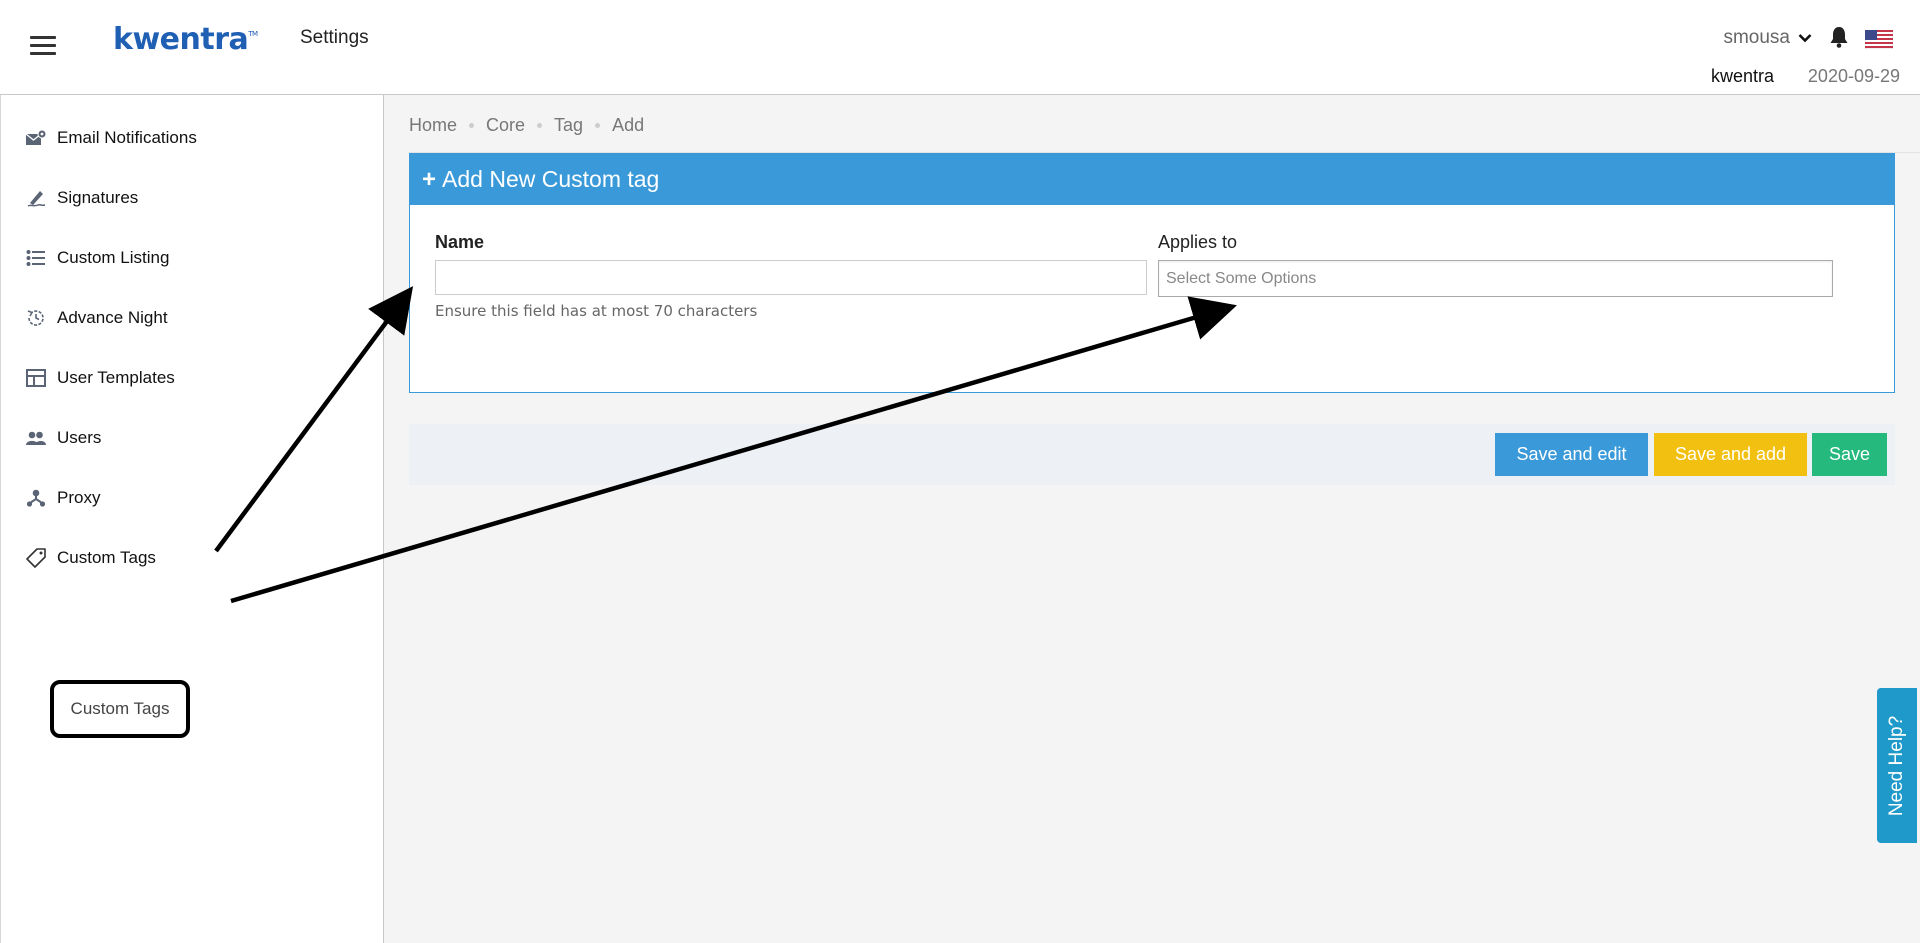  What do you see at coordinates (568, 125) in the screenshot?
I see `breadcrumb-tag: Tag` at bounding box center [568, 125].